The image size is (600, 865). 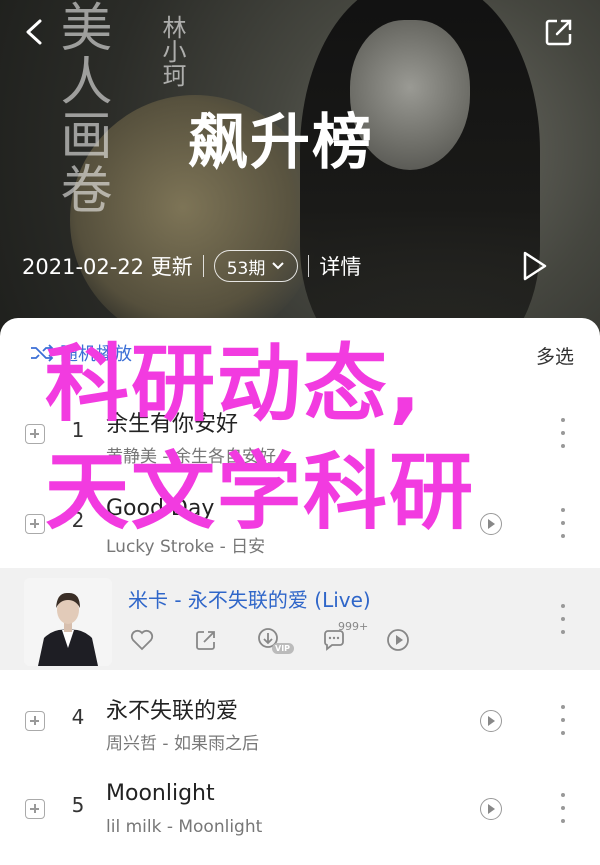 What do you see at coordinates (78, 717) in the screenshot?
I see `song-rank: 4` at bounding box center [78, 717].